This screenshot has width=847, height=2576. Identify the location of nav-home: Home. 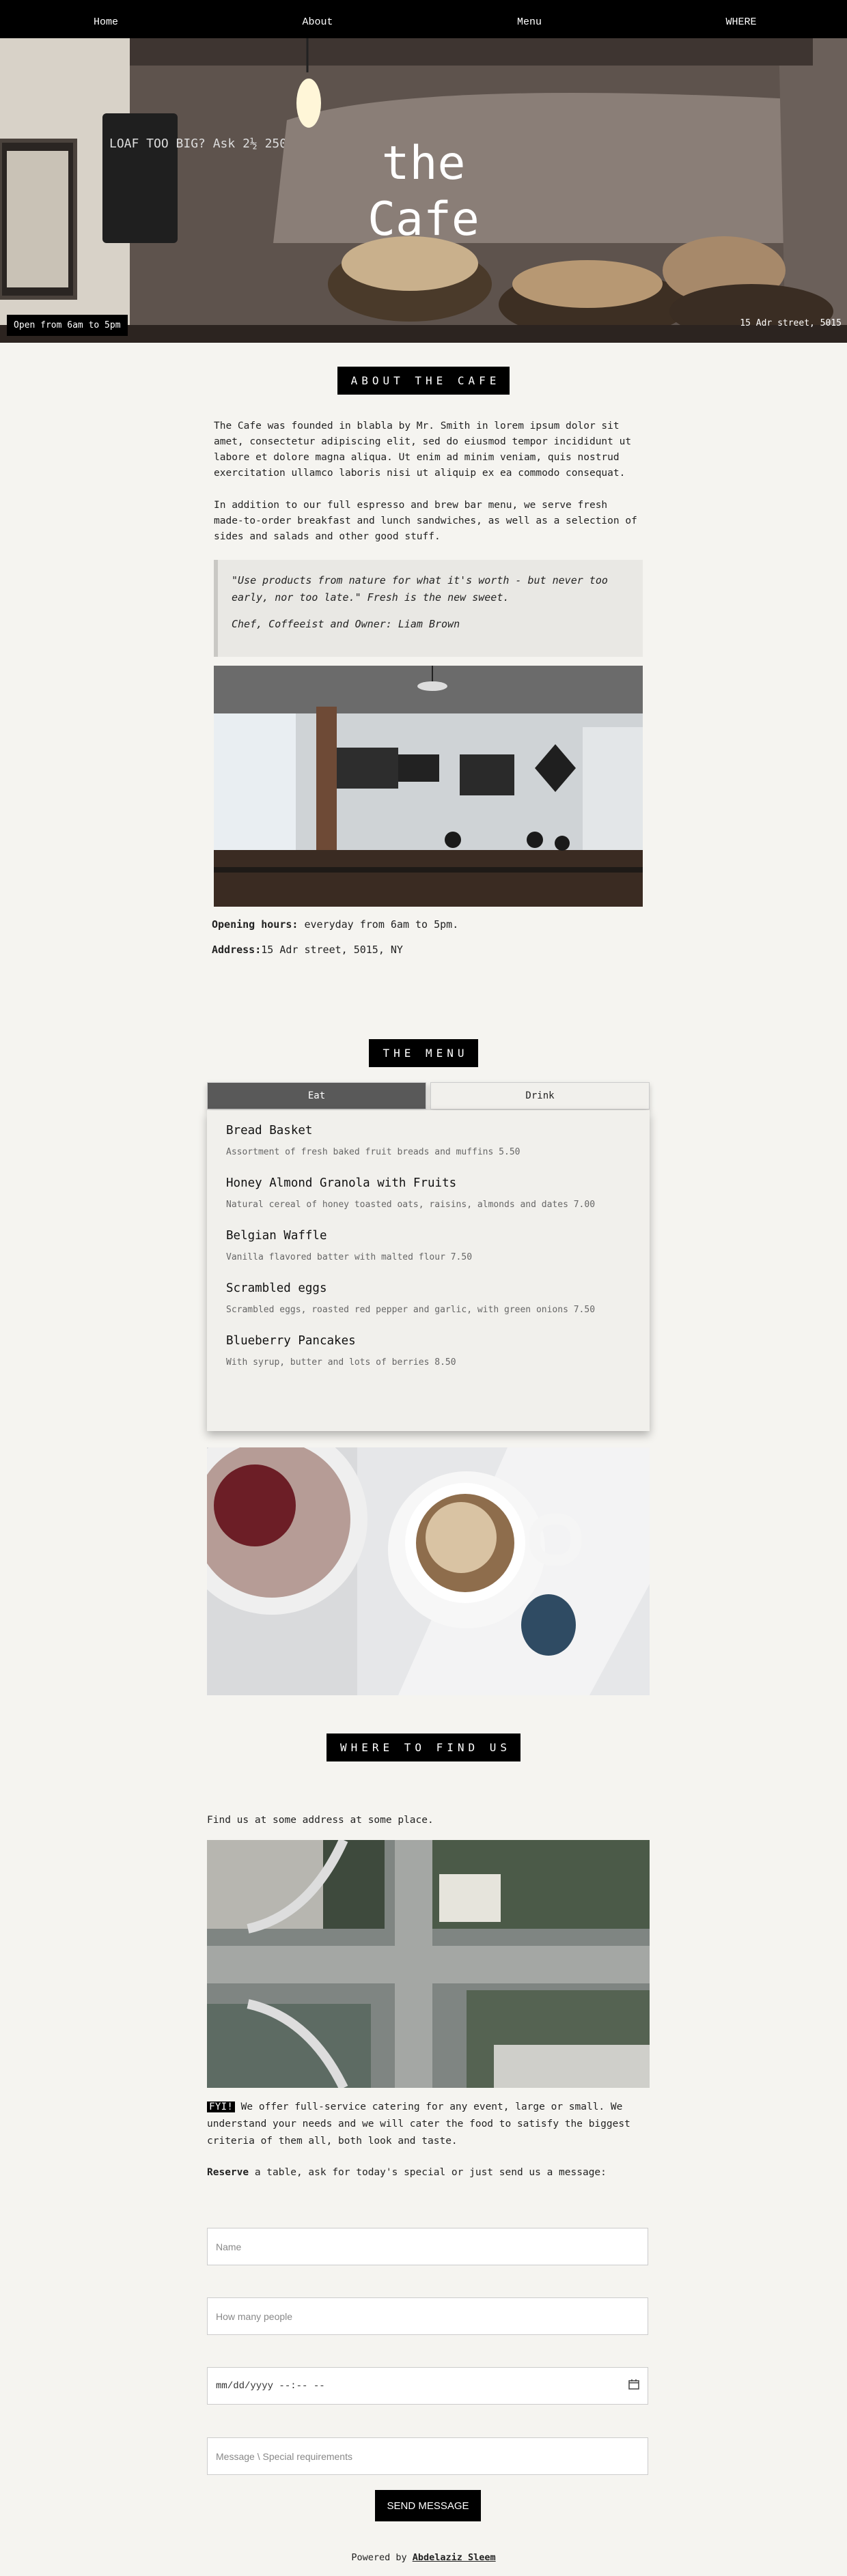
(106, 22).